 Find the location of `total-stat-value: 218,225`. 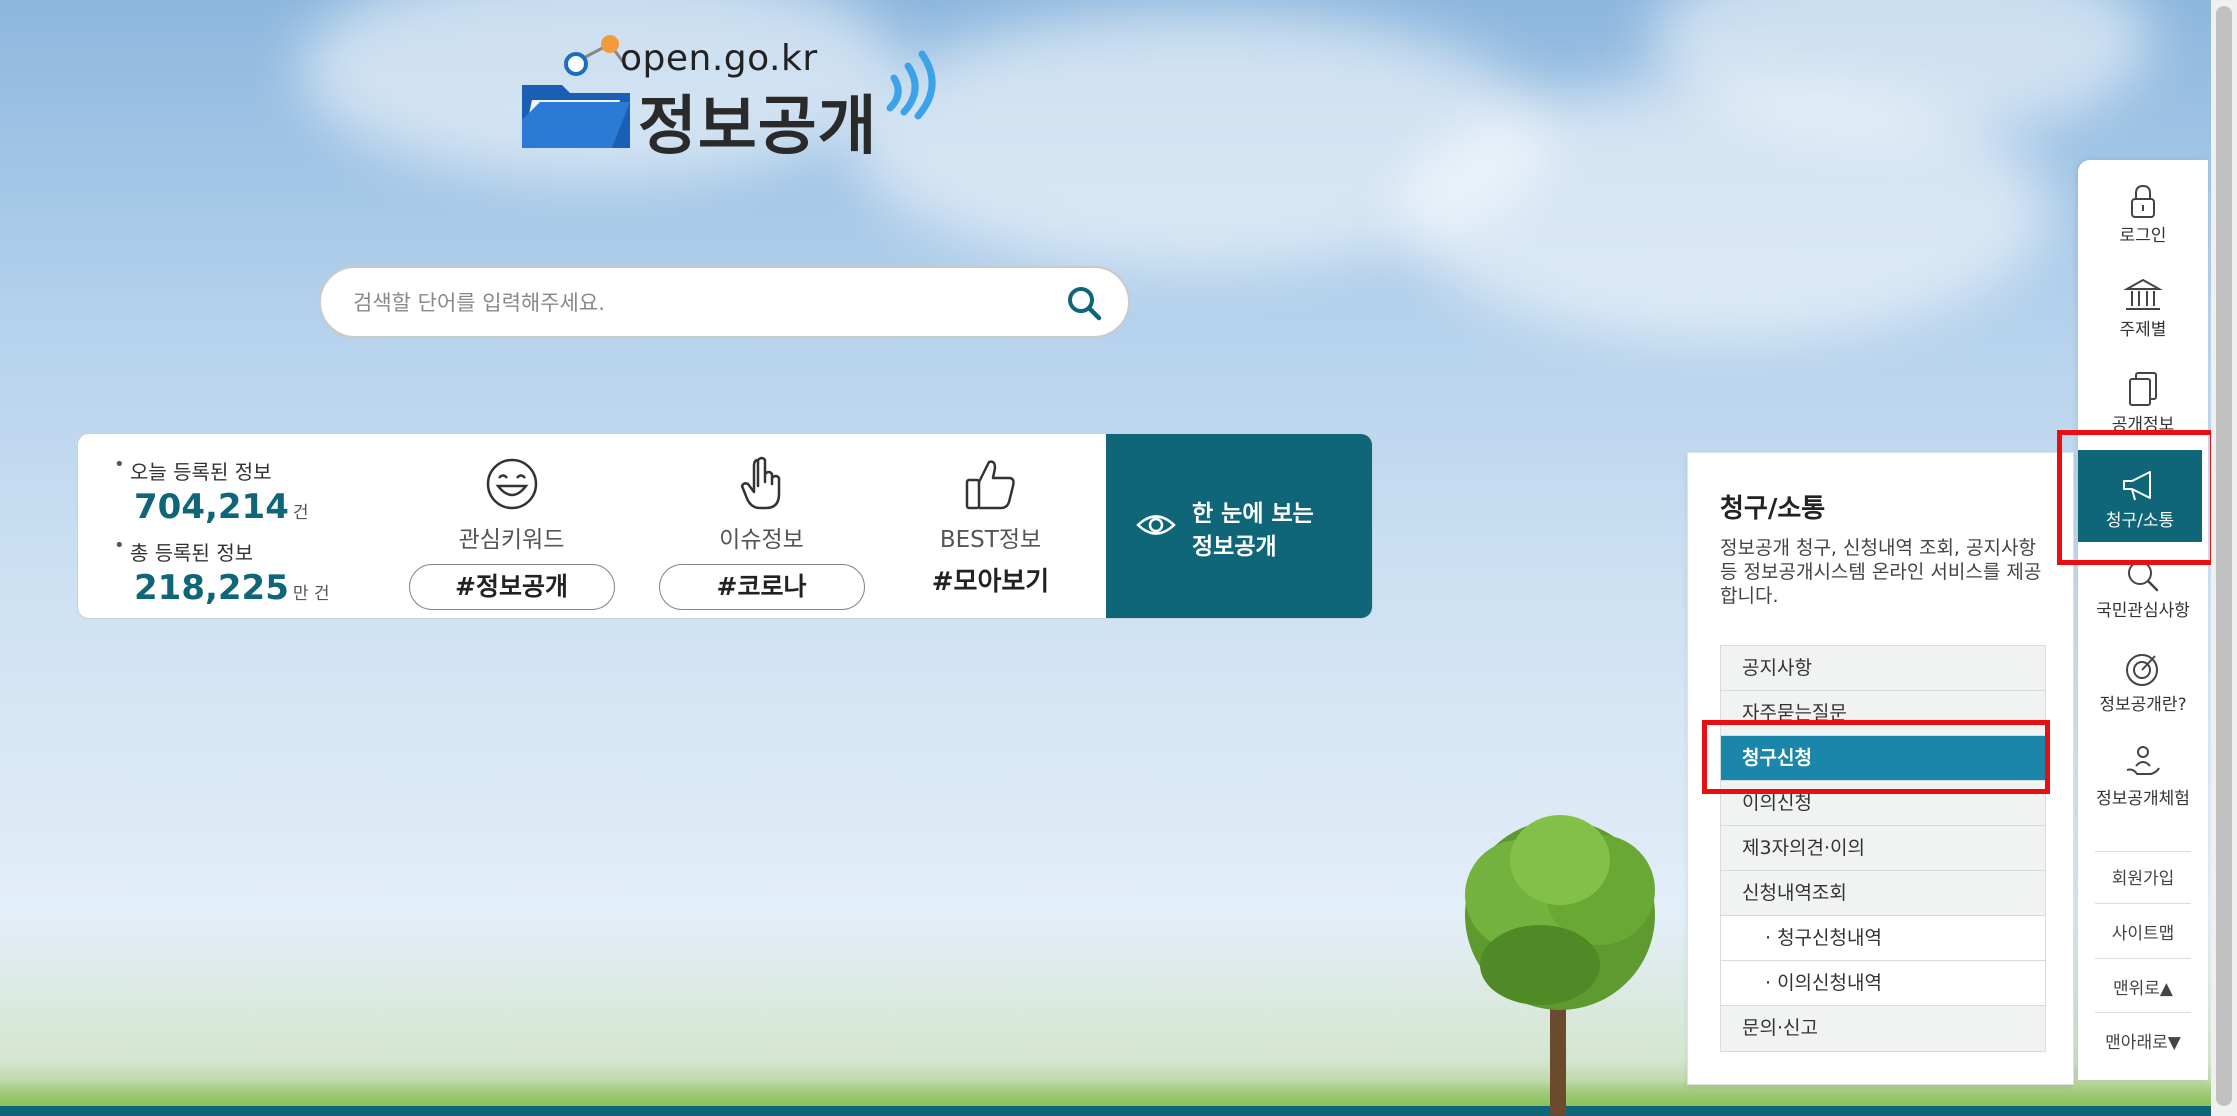

total-stat-value: 218,225 is located at coordinates (211, 588).